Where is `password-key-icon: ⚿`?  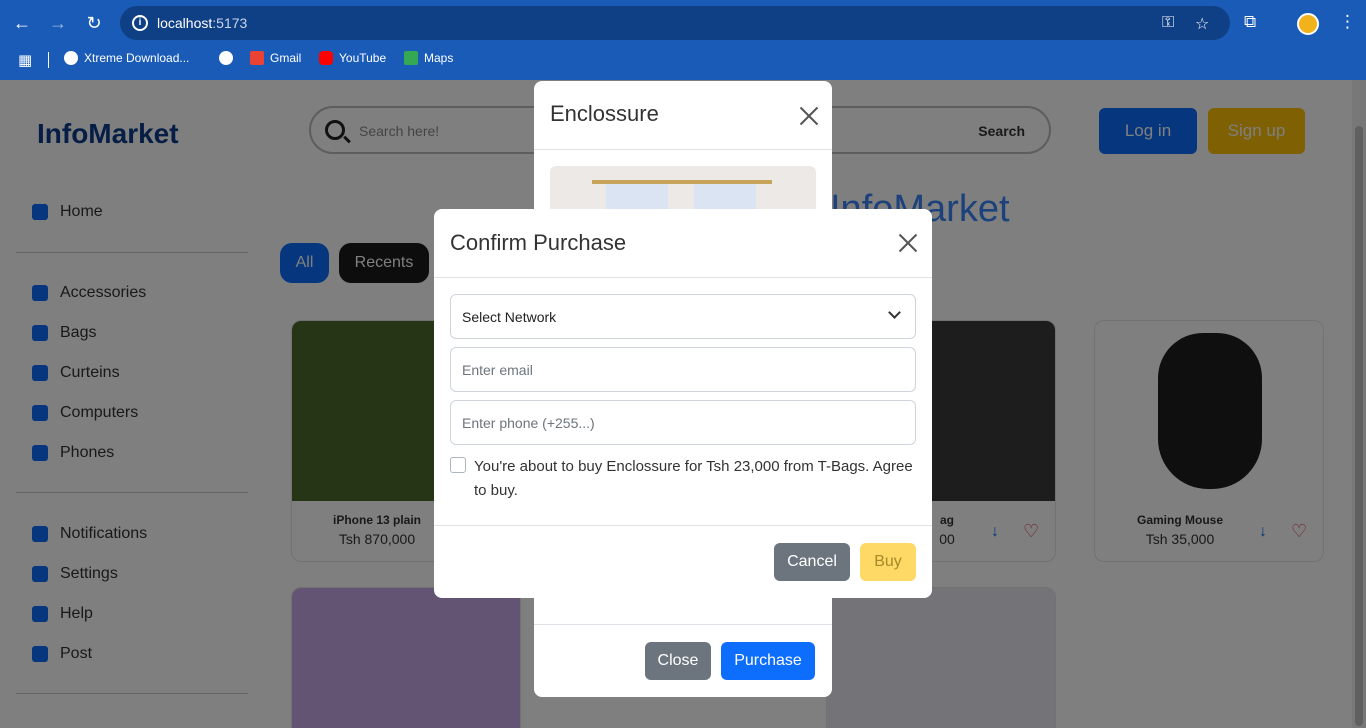
password-key-icon: ⚿ is located at coordinates (1168, 23).